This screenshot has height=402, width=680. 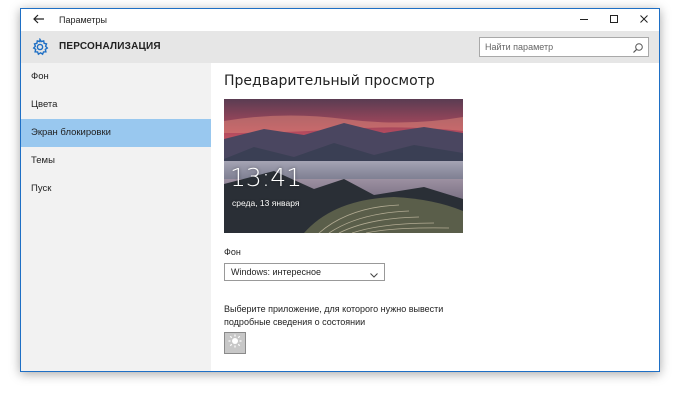 I want to click on detailed-status-app-button, so click(x=235, y=343).